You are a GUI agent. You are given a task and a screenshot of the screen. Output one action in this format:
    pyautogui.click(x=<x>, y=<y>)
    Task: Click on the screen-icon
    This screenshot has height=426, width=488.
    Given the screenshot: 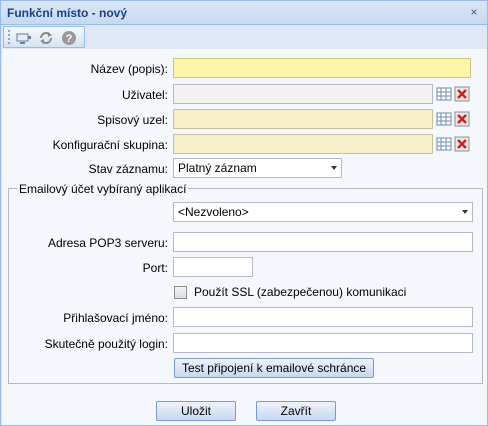 What is the action you would take?
    pyautogui.click(x=24, y=38)
    